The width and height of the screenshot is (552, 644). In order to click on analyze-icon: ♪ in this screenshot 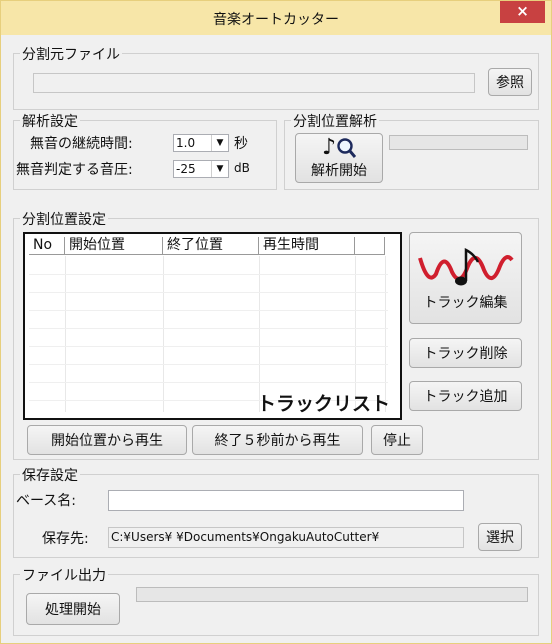, I will do `click(339, 147)`.